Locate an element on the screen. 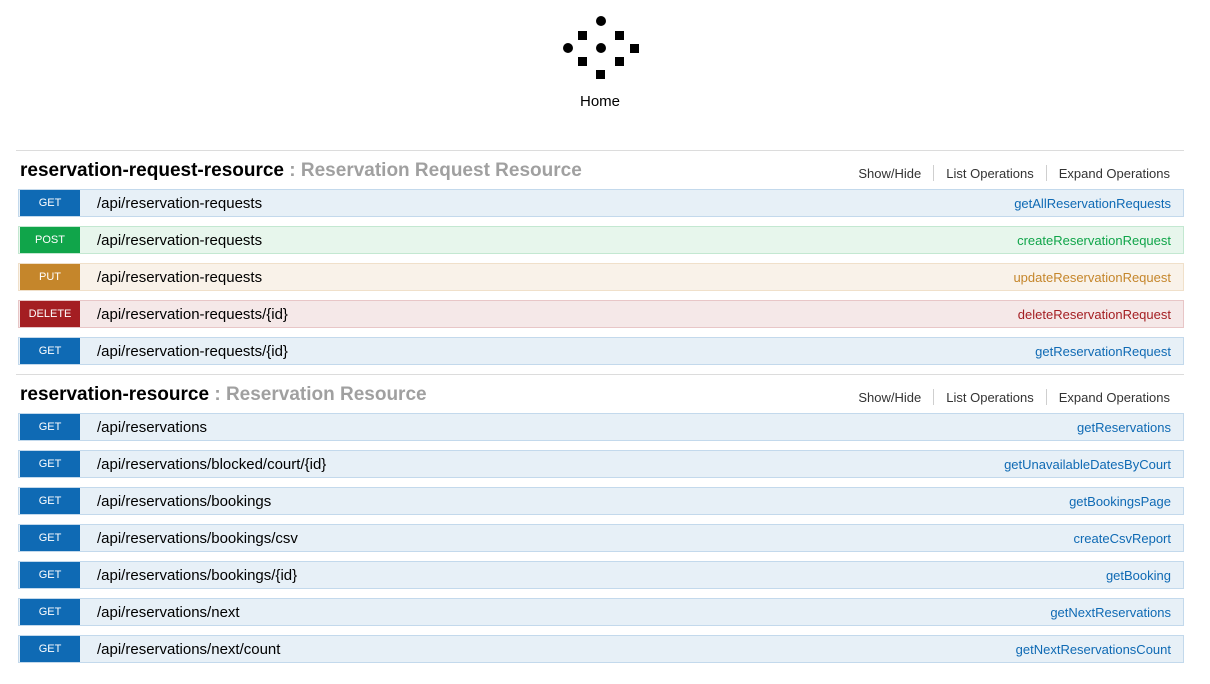 The height and width of the screenshot is (684, 1210). operation-name: getReservations is located at coordinates (1124, 427).